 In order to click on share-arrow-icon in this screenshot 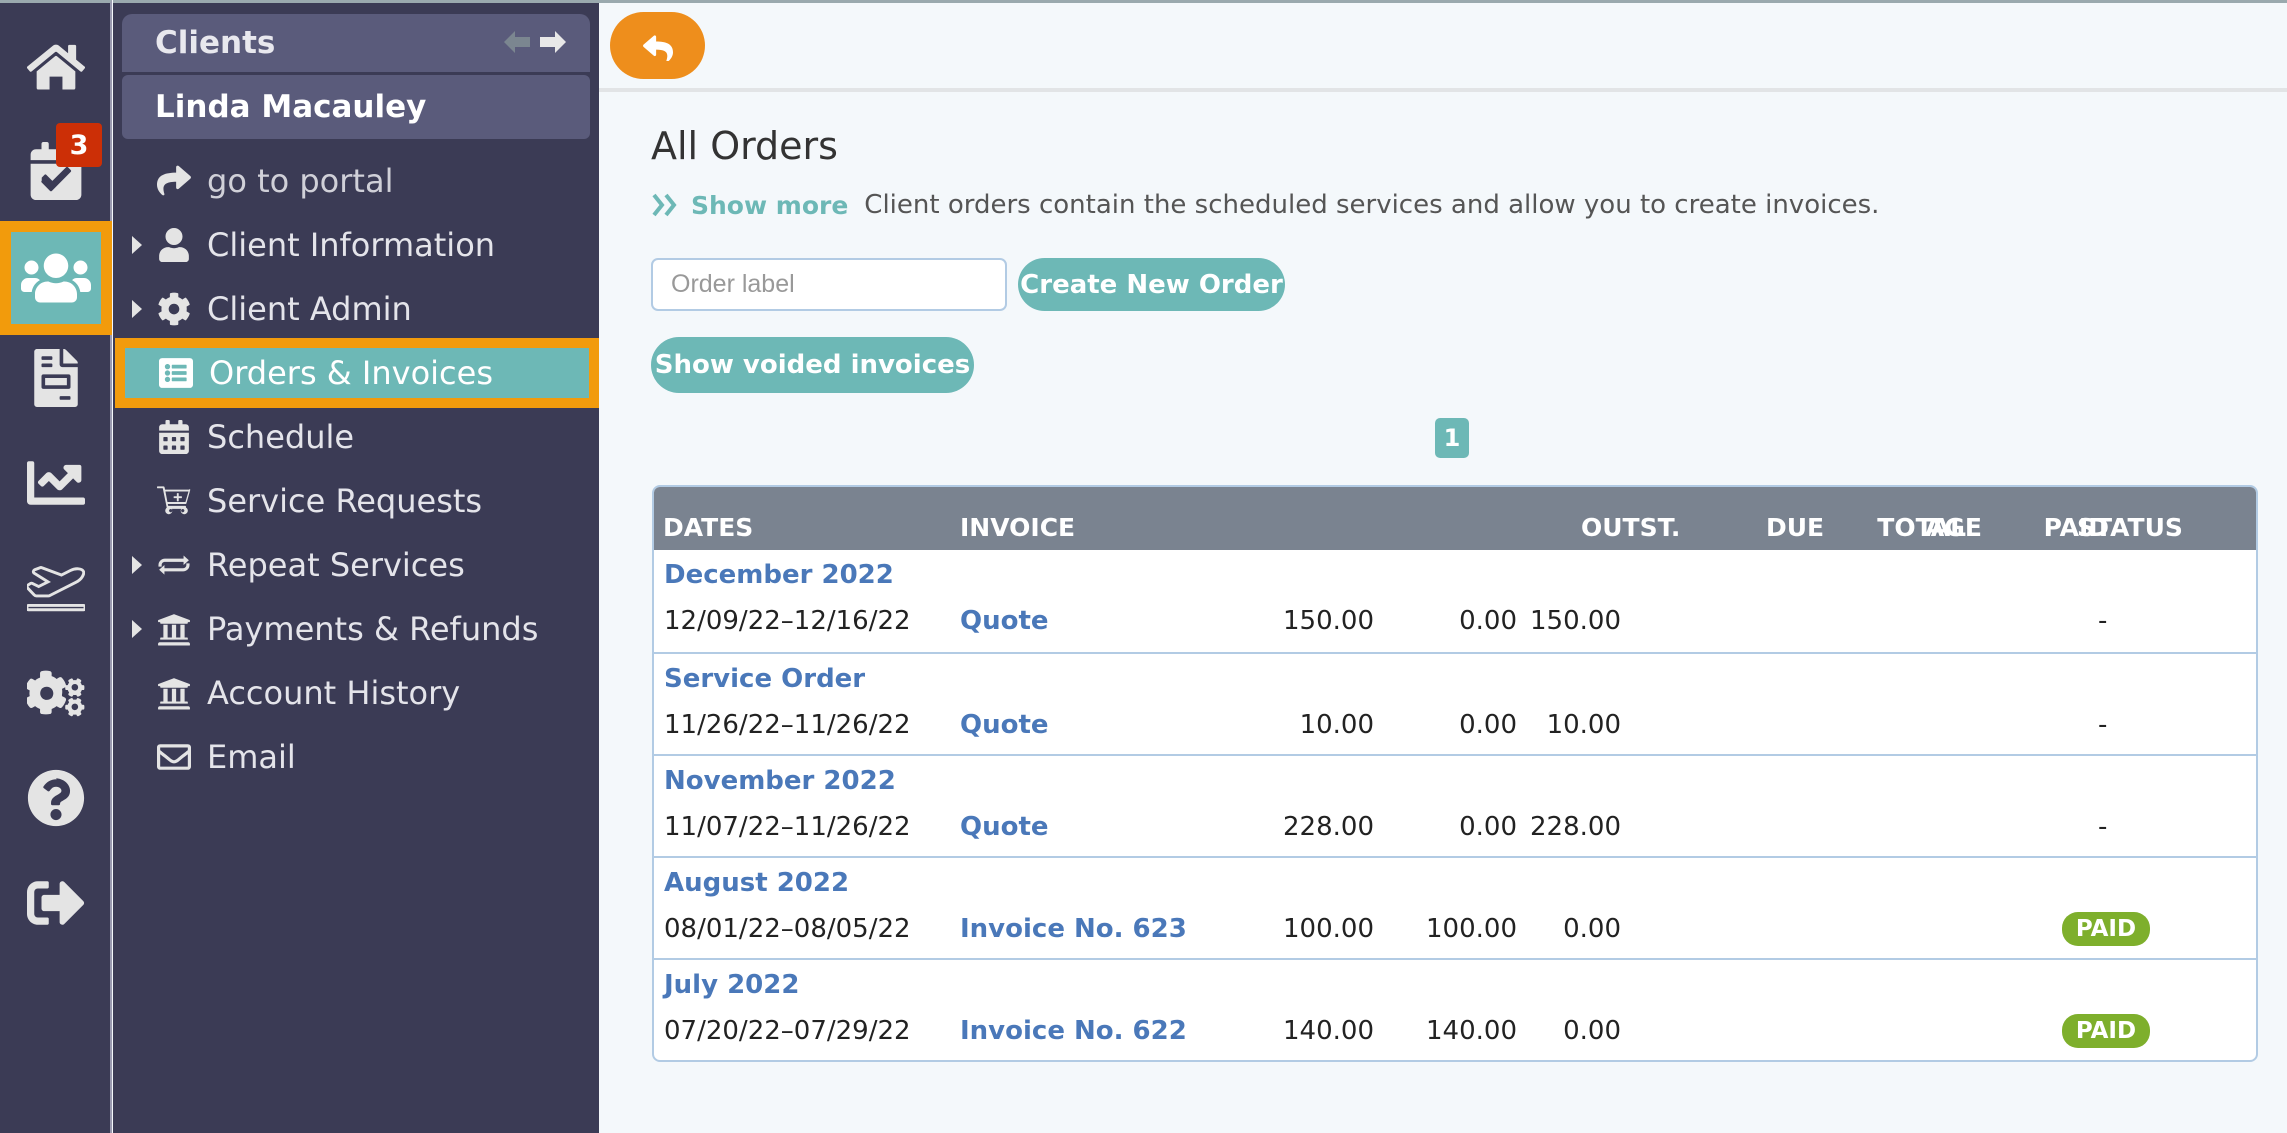, I will do `click(174, 180)`.